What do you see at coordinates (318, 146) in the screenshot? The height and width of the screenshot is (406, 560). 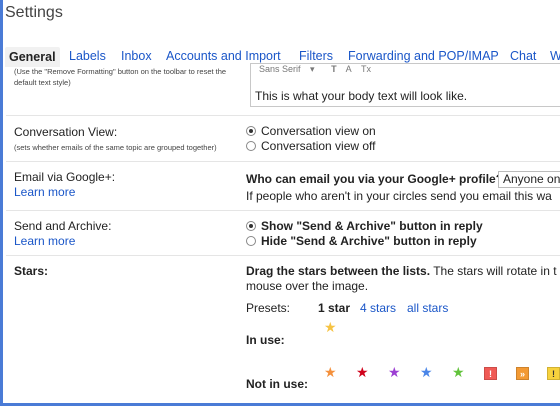 I see `option-label: Conversation view off` at bounding box center [318, 146].